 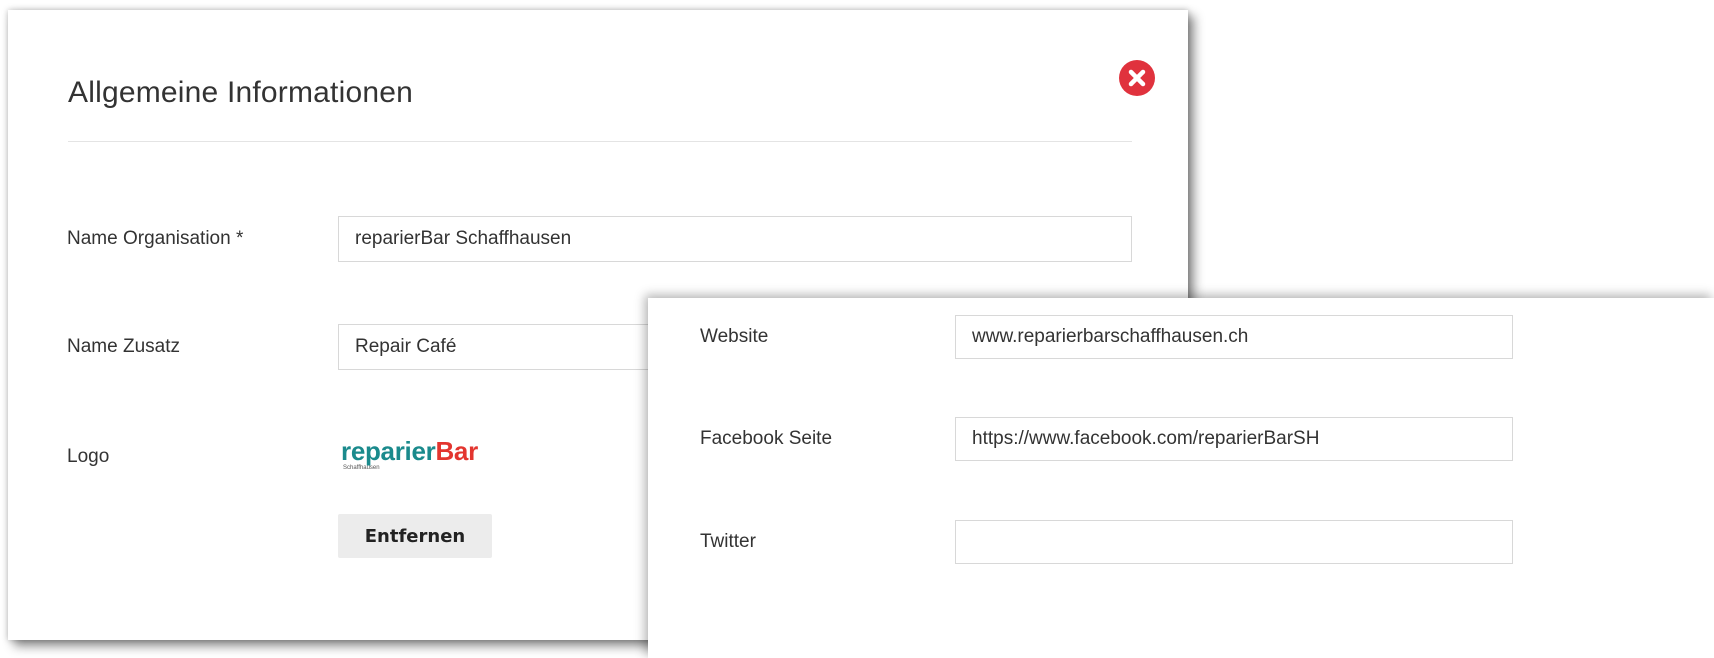 What do you see at coordinates (728, 541) in the screenshot?
I see `twitter-label: Twitter` at bounding box center [728, 541].